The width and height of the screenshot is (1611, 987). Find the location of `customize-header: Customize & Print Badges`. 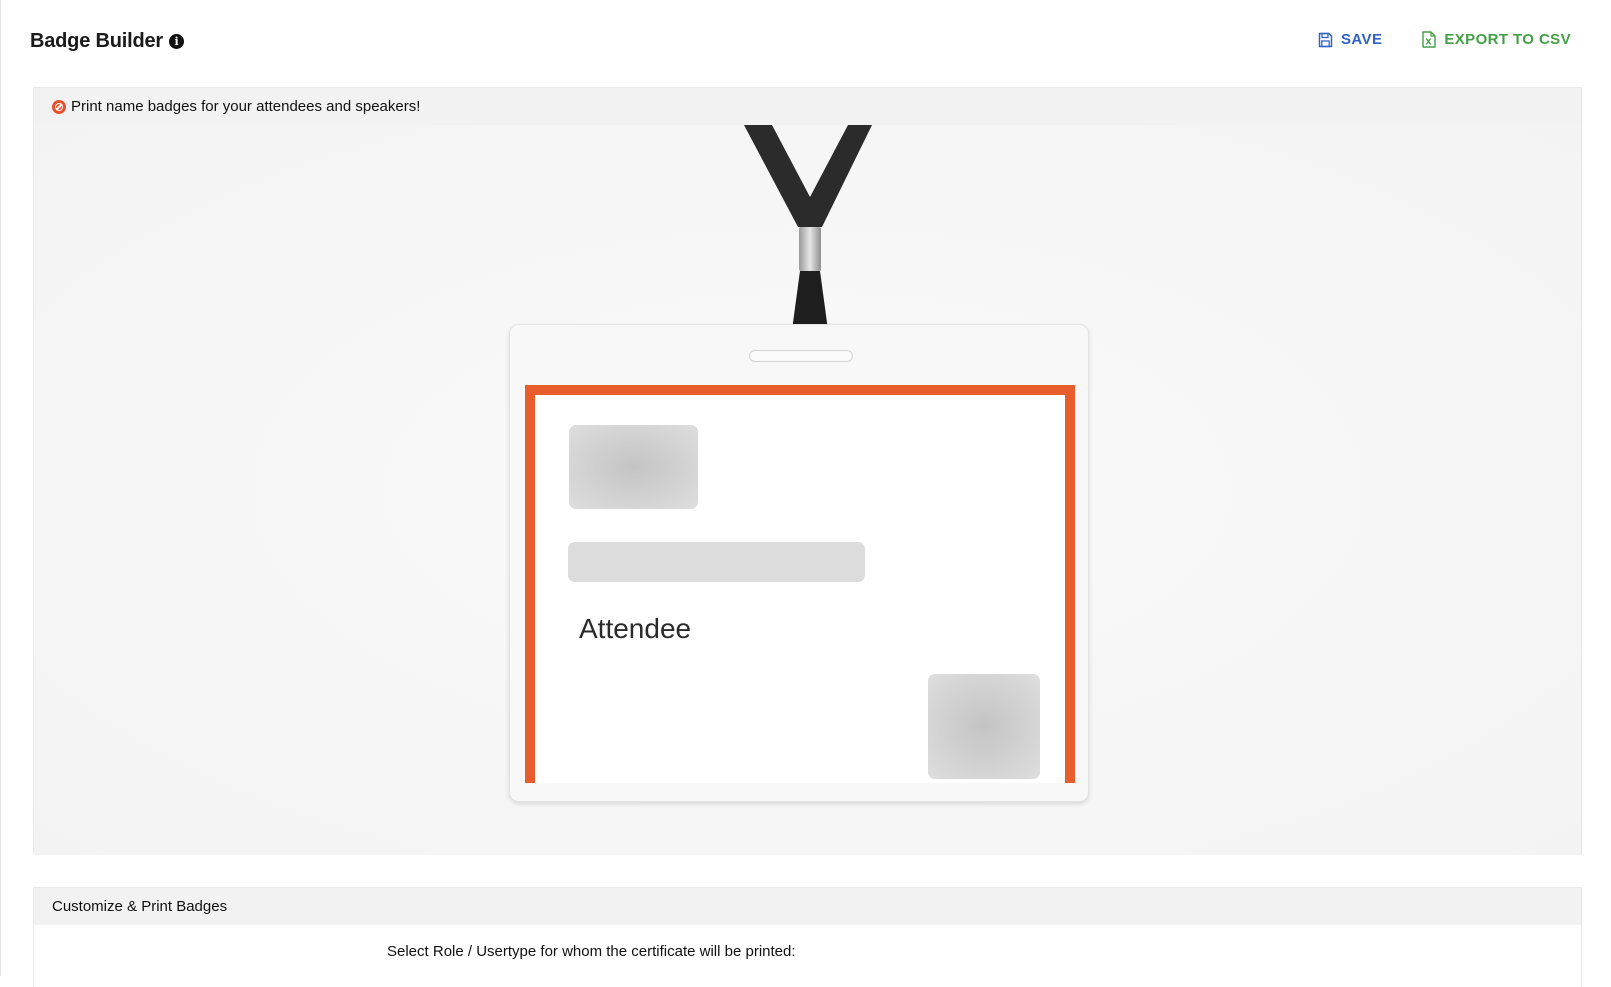

customize-header: Customize & Print Badges is located at coordinates (807, 906).